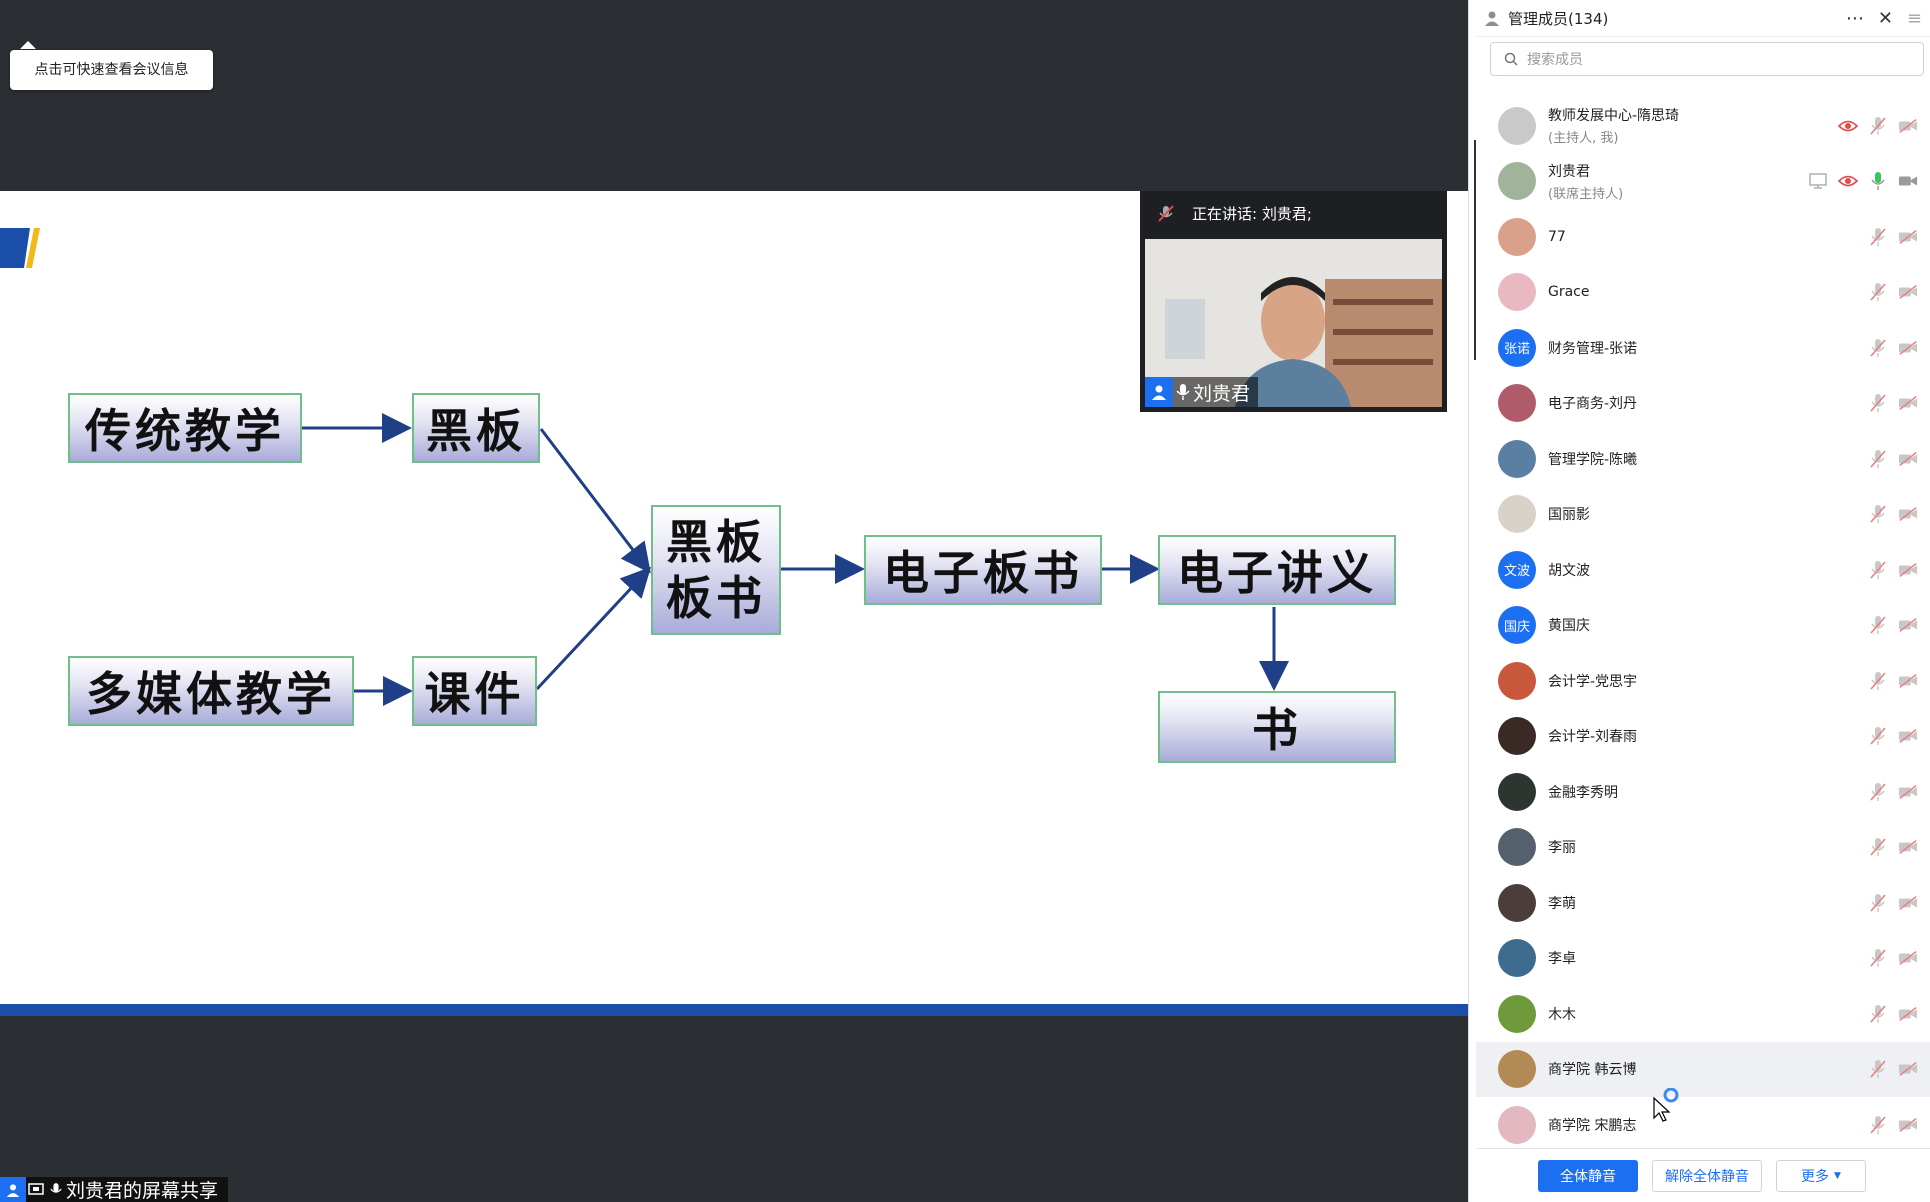 The height and width of the screenshot is (1202, 1930). Describe the element at coordinates (1703, 737) in the screenshot. I see `member-row: 会计学-刘春雨` at that location.